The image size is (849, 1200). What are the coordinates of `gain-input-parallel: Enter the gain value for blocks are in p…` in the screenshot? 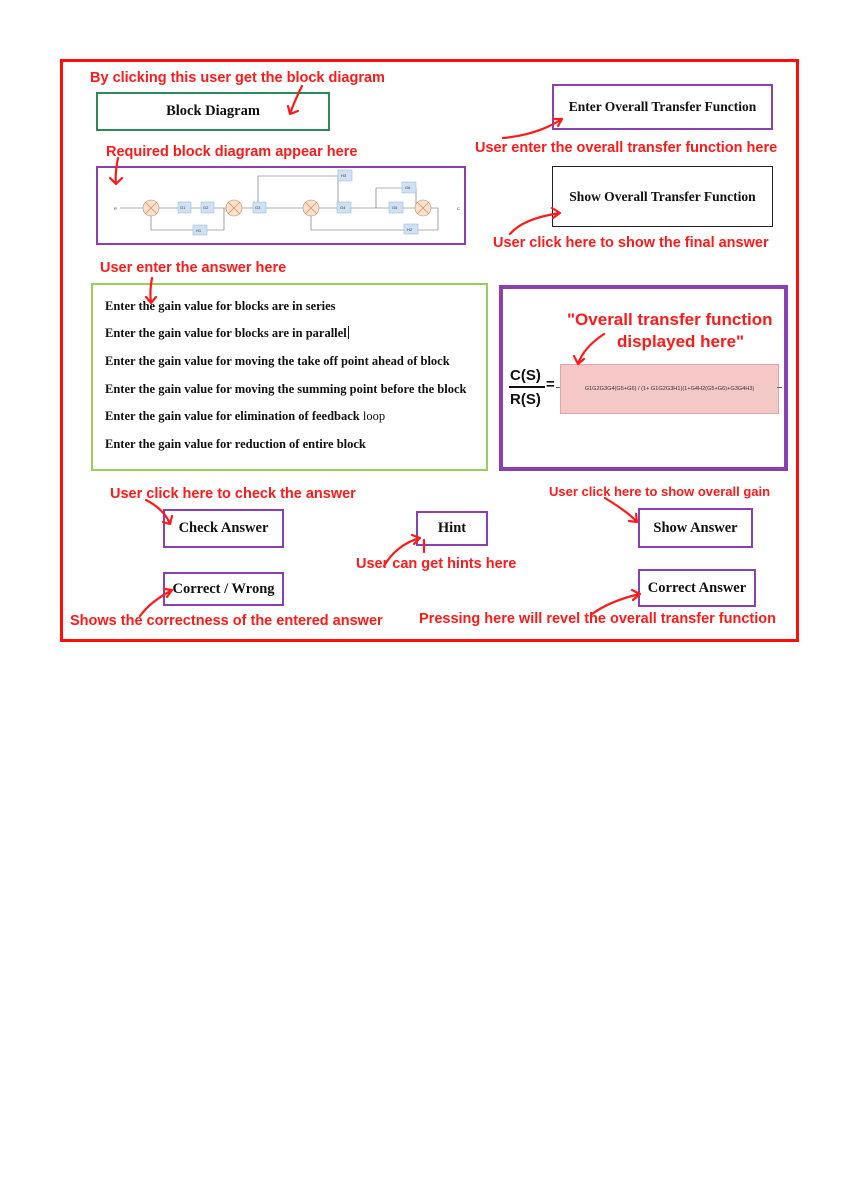 It's located at (227, 333).